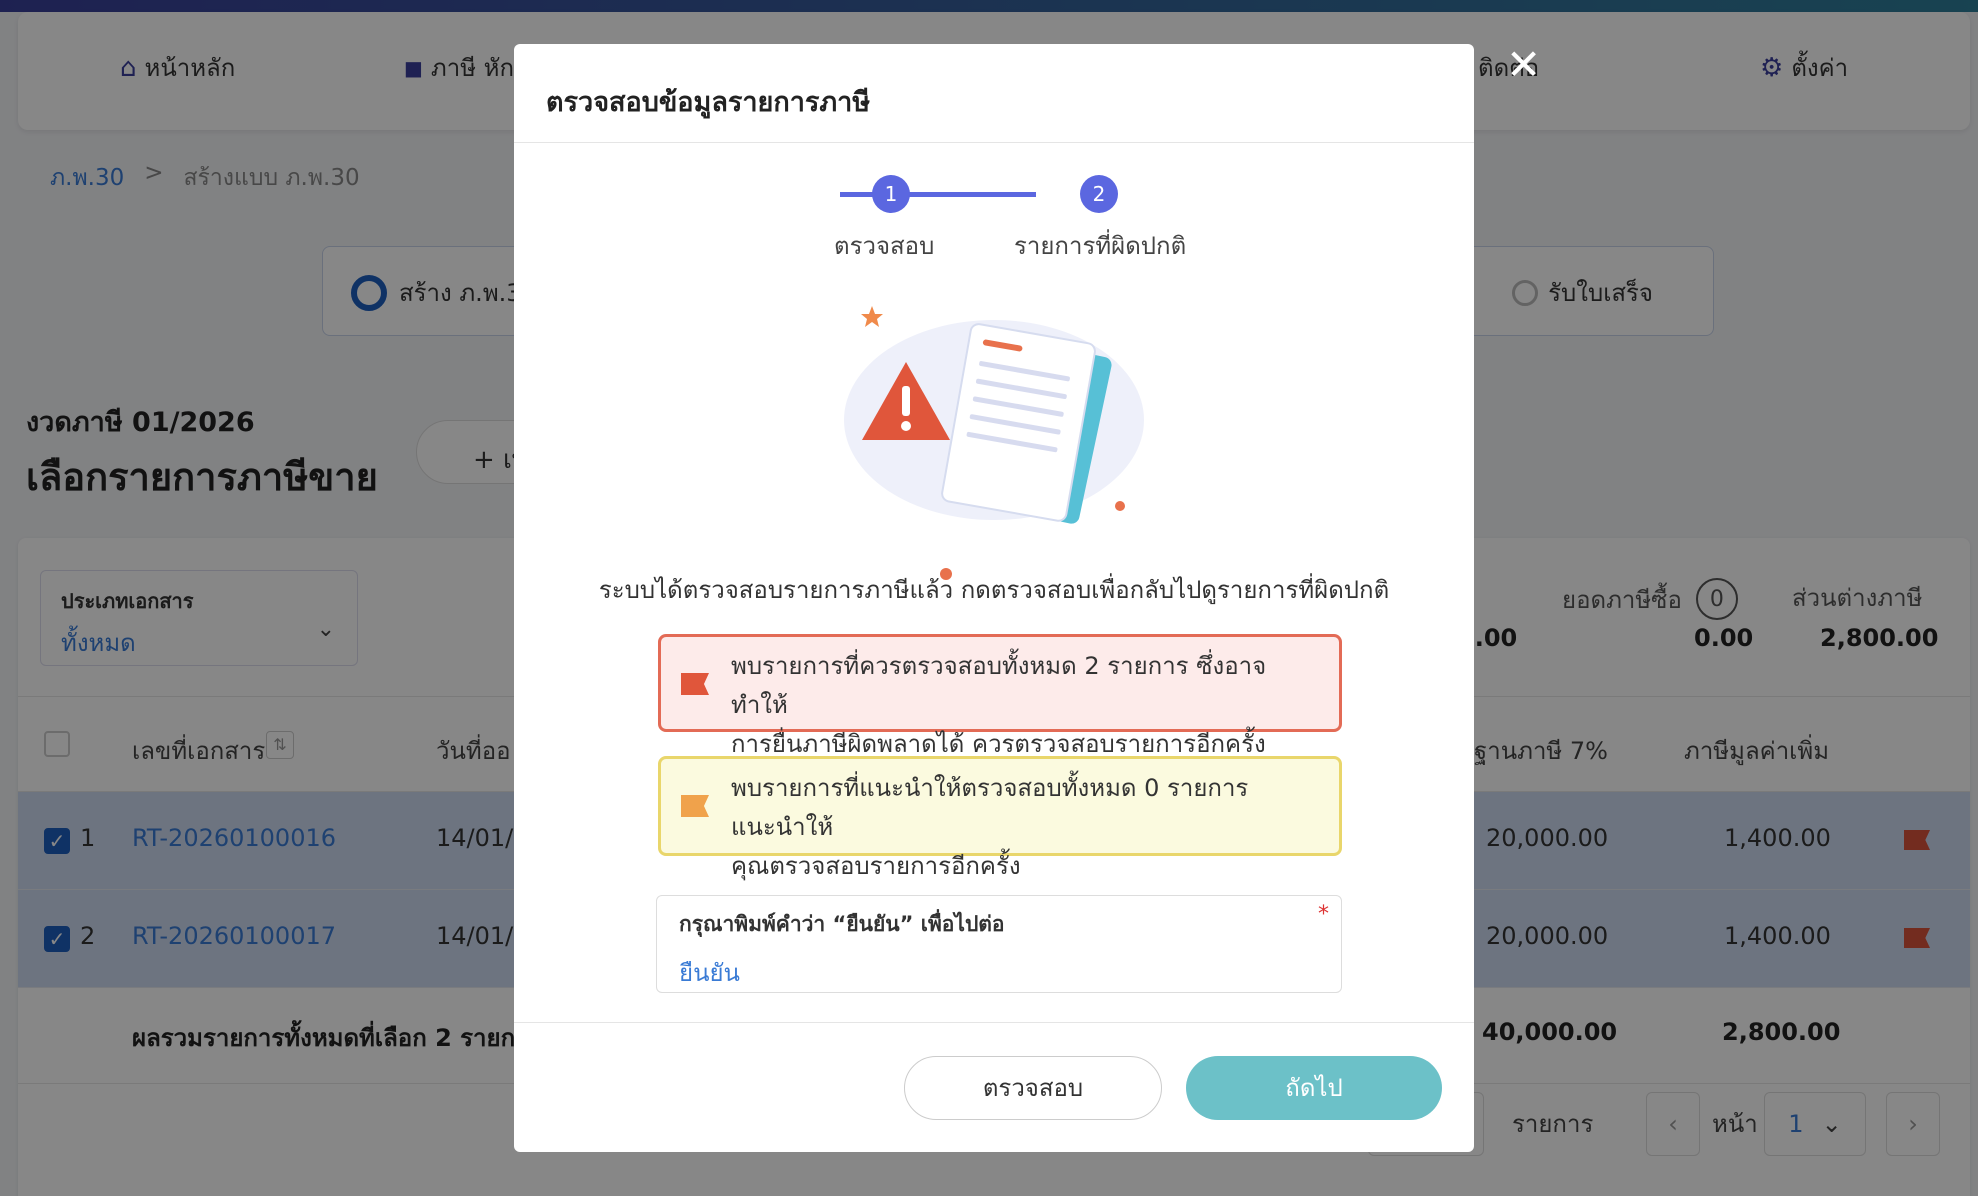 This screenshot has width=1978, height=1196. What do you see at coordinates (1523, 65) in the screenshot?
I see `close-icon: ✕` at bounding box center [1523, 65].